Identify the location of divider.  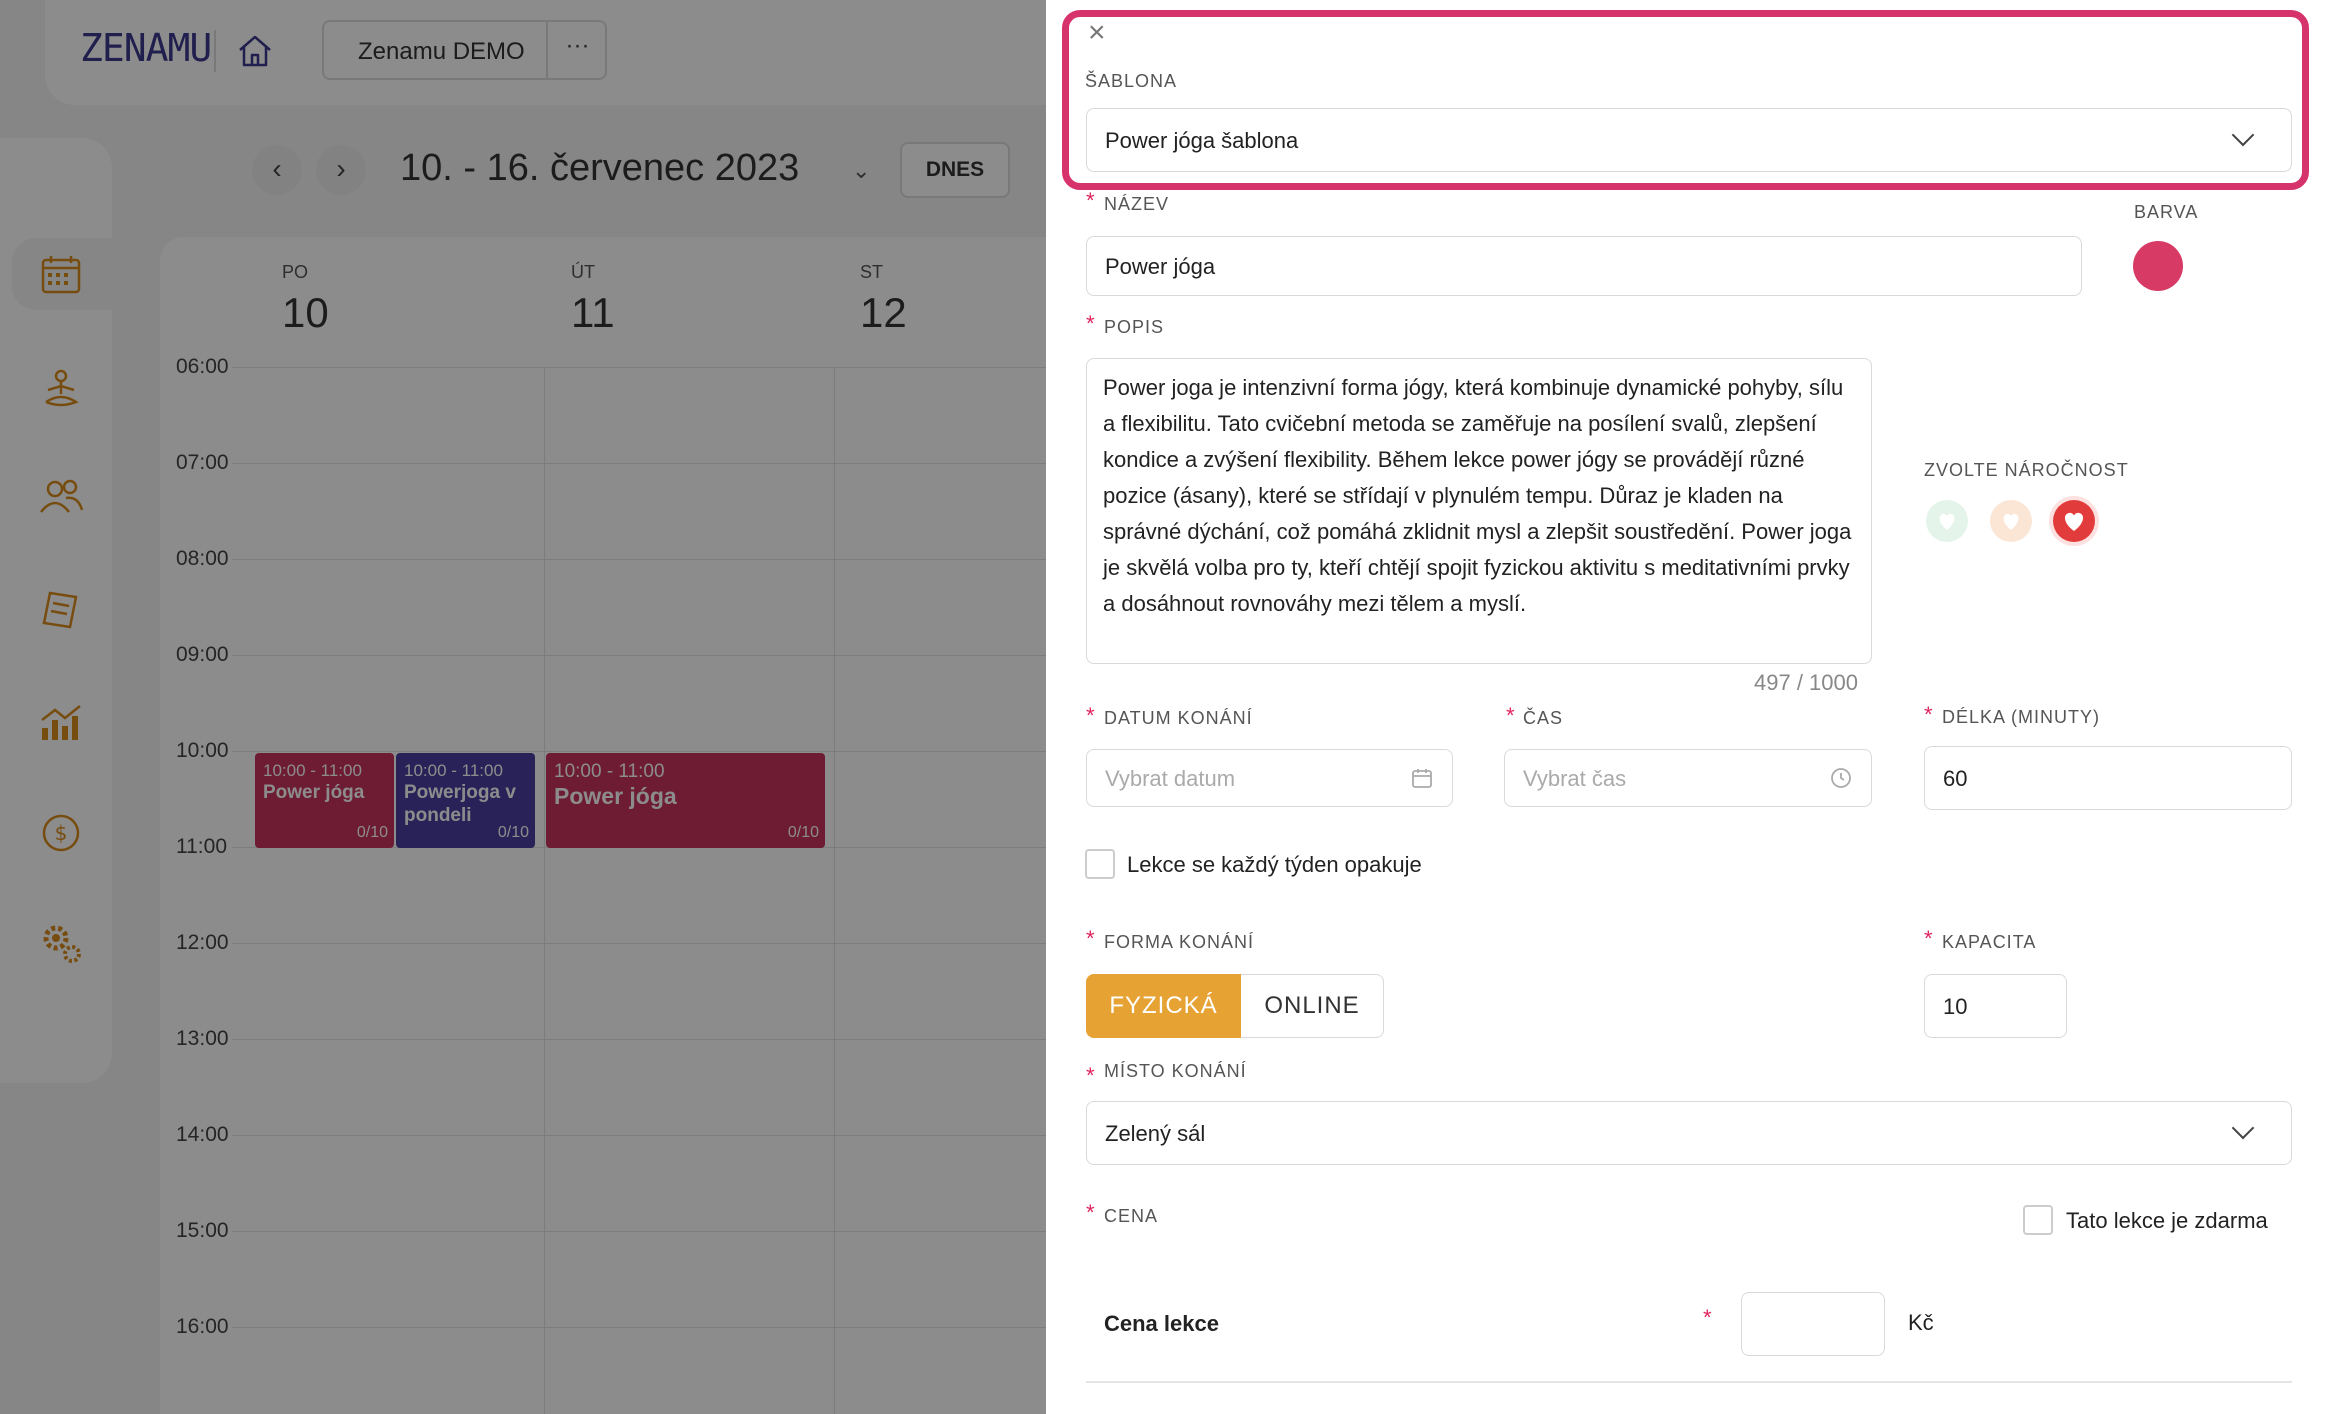
(1689, 1382).